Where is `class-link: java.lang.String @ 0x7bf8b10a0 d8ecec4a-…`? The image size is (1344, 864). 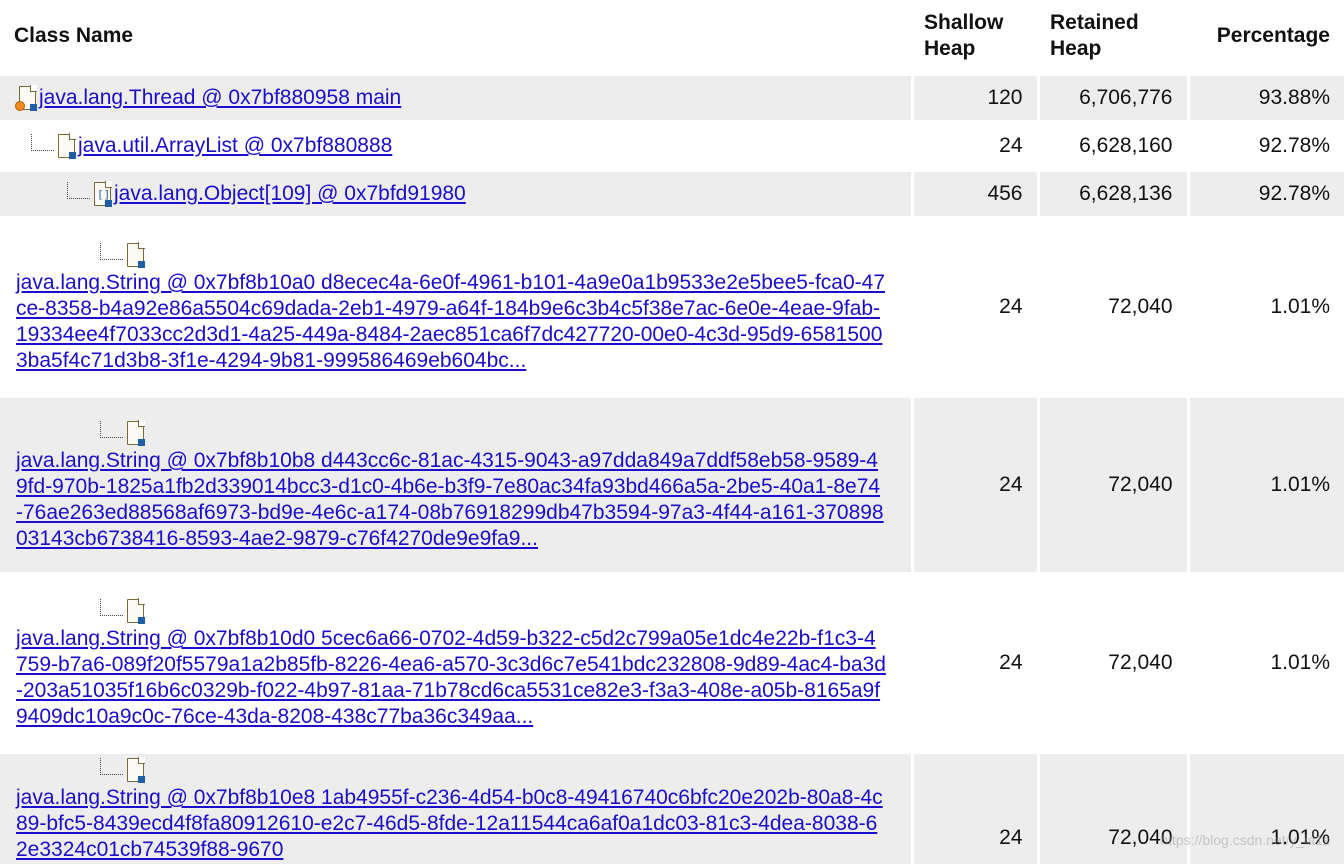 class-link: java.lang.String @ 0x7bf8b10a0 d8ecec4a-… is located at coordinates (451, 322).